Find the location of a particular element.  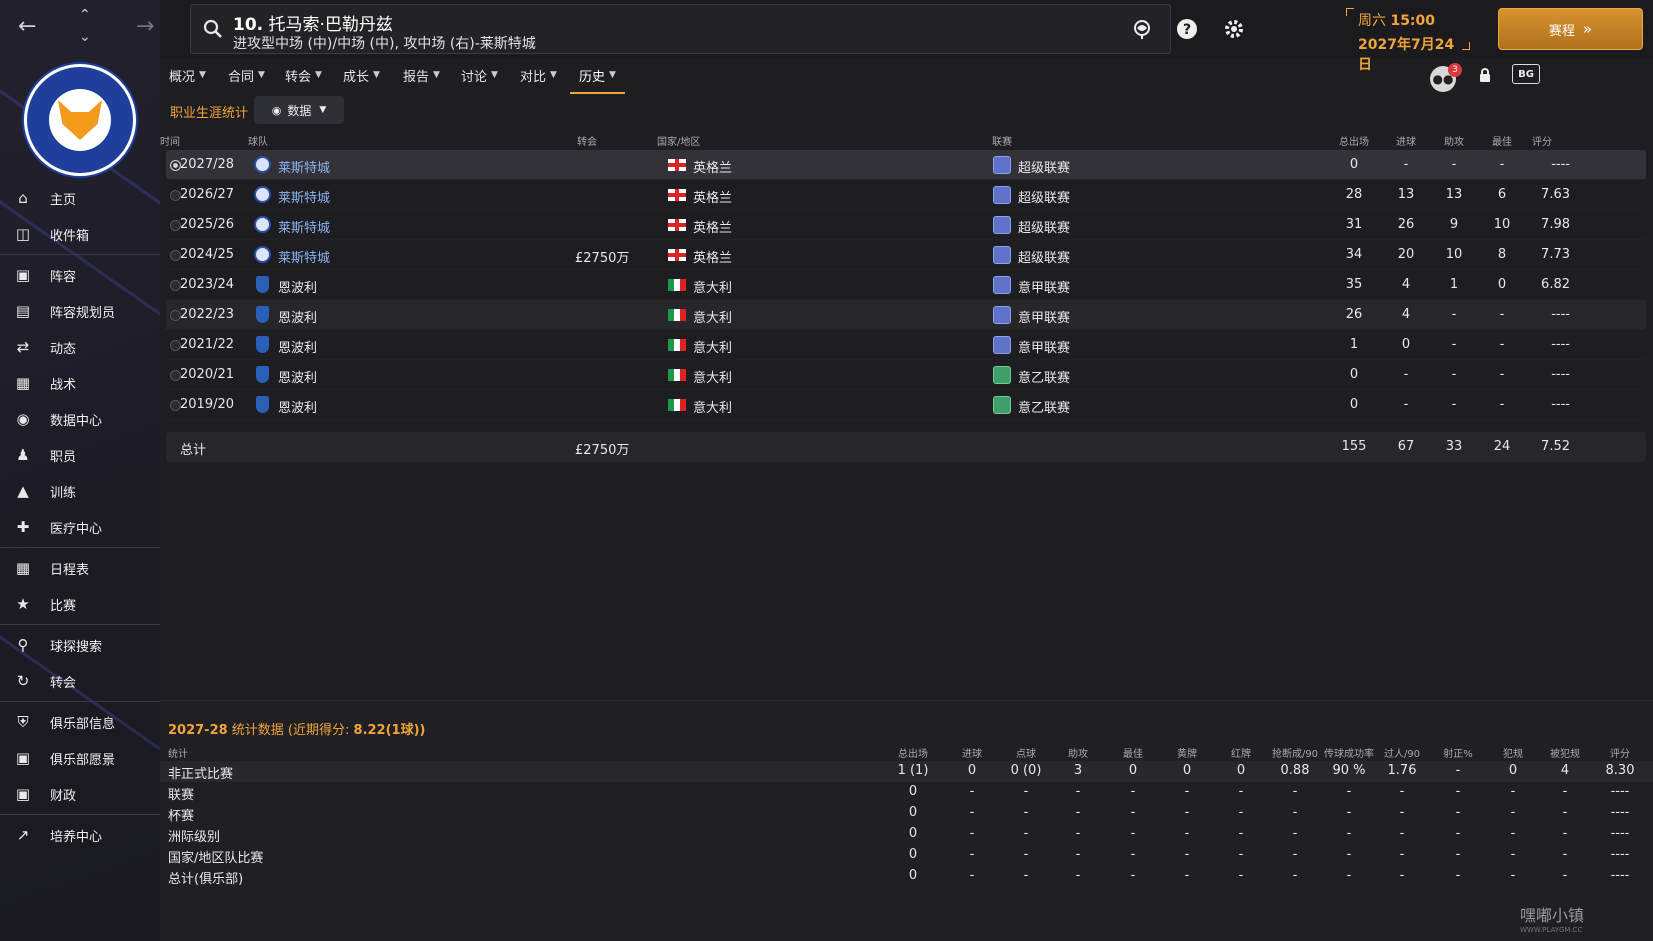

column-header: 抢断成/90 is located at coordinates (1295, 752).